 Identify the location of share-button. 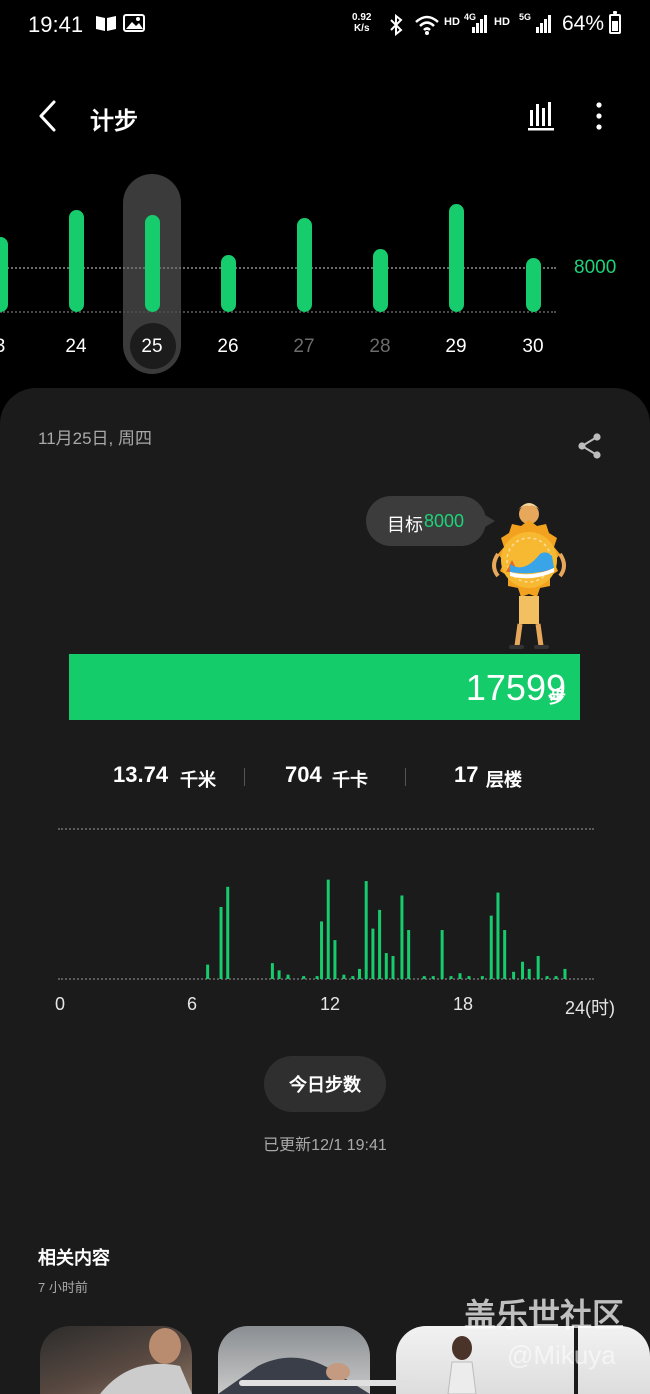
(590, 446).